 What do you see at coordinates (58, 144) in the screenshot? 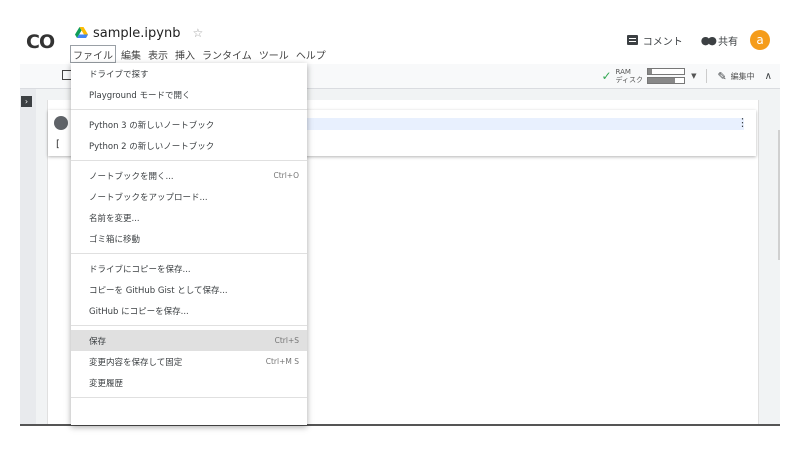
I see `cell-output: [` at bounding box center [58, 144].